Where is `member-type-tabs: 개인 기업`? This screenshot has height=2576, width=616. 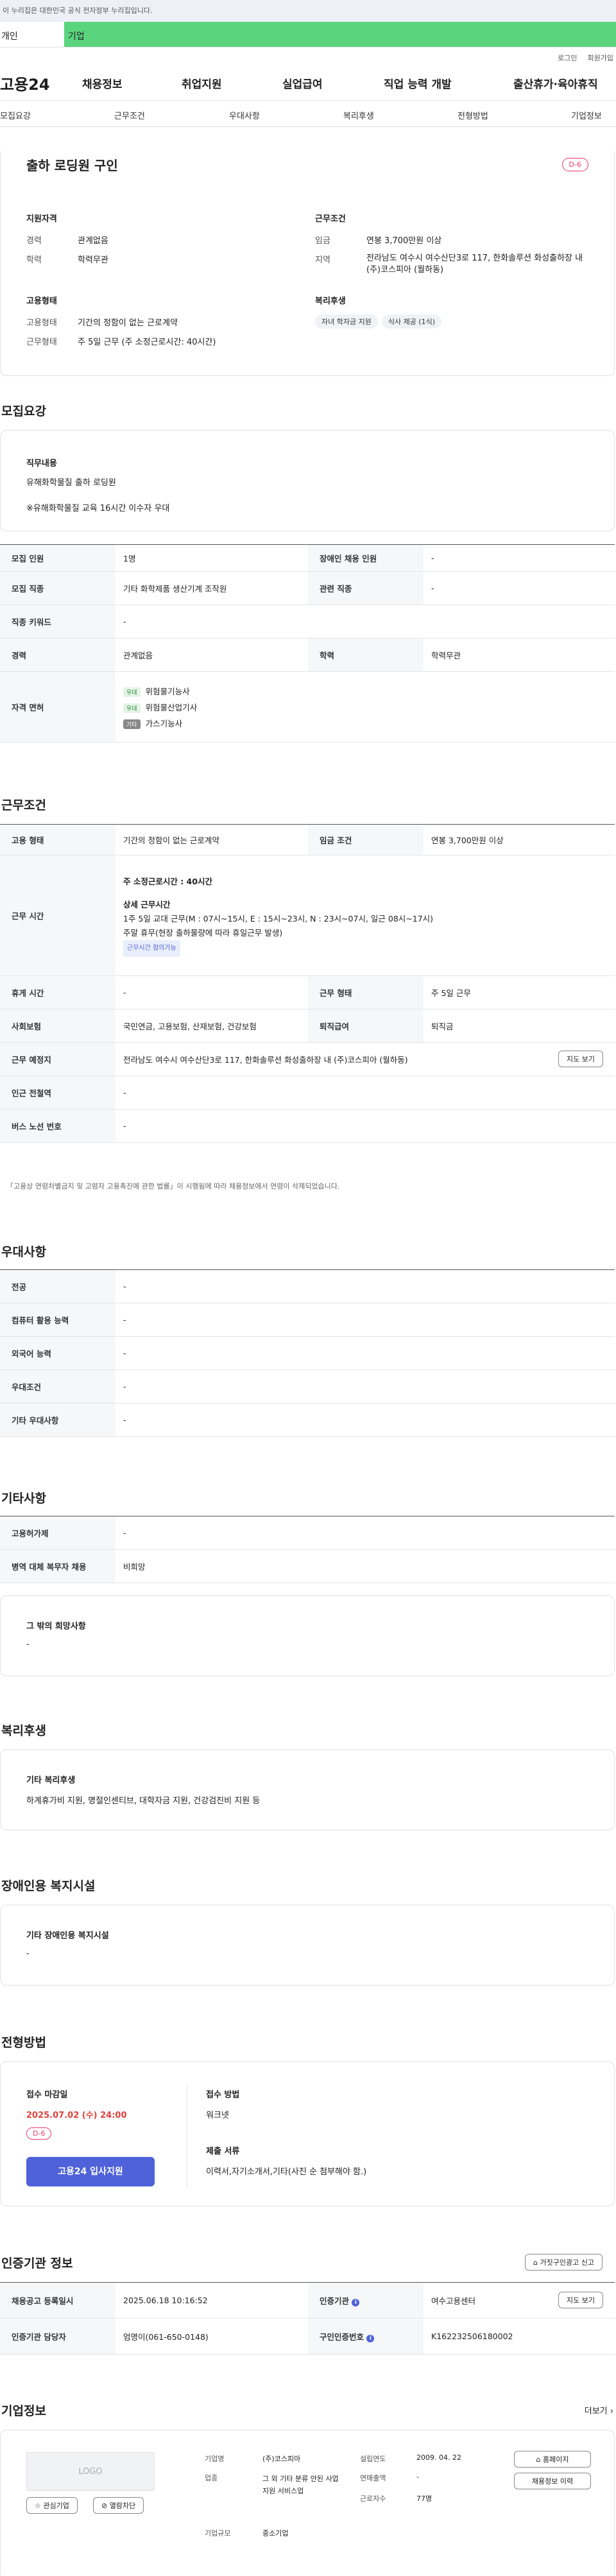 member-type-tabs: 개인 기업 is located at coordinates (308, 34).